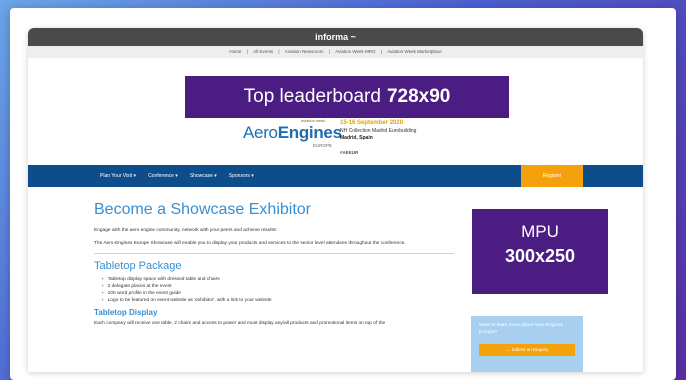 The height and width of the screenshot is (380, 686). I want to click on top-link-all-events: All Events, so click(263, 51).